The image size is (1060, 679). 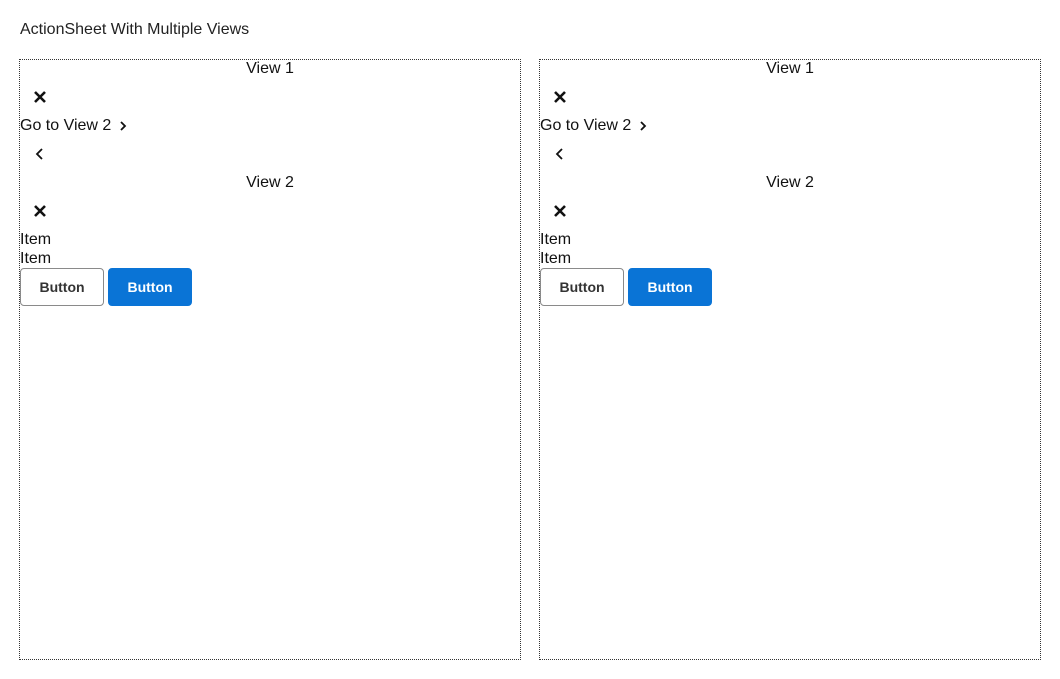 What do you see at coordinates (135, 29) in the screenshot?
I see `page-title: ActionSheet With Multiple Views` at bounding box center [135, 29].